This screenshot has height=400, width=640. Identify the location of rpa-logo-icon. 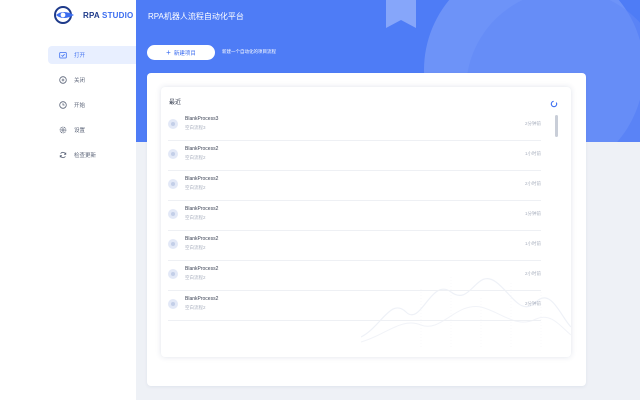
(65, 15).